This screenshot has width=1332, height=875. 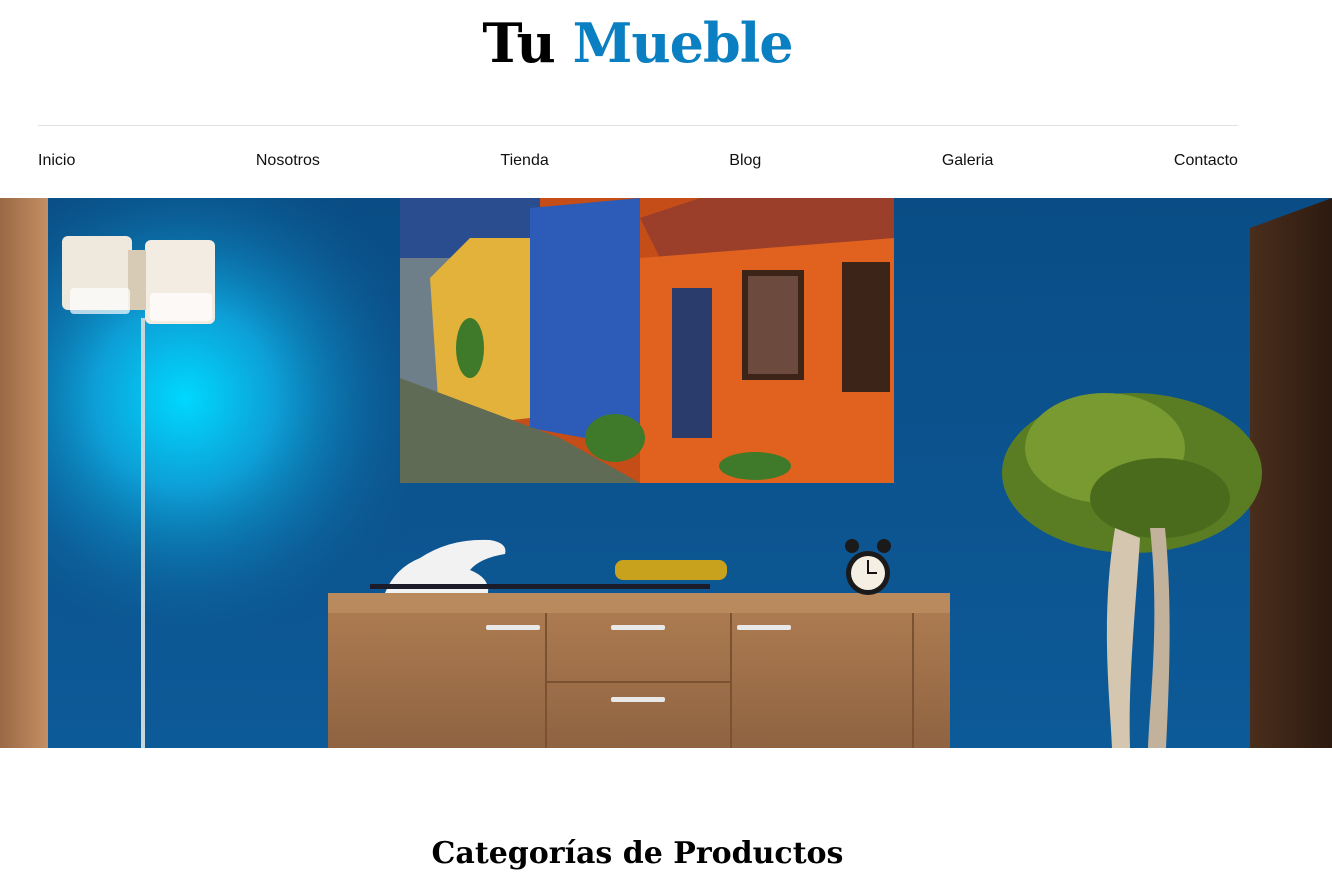 I want to click on lamp-pole, so click(x=143, y=533).